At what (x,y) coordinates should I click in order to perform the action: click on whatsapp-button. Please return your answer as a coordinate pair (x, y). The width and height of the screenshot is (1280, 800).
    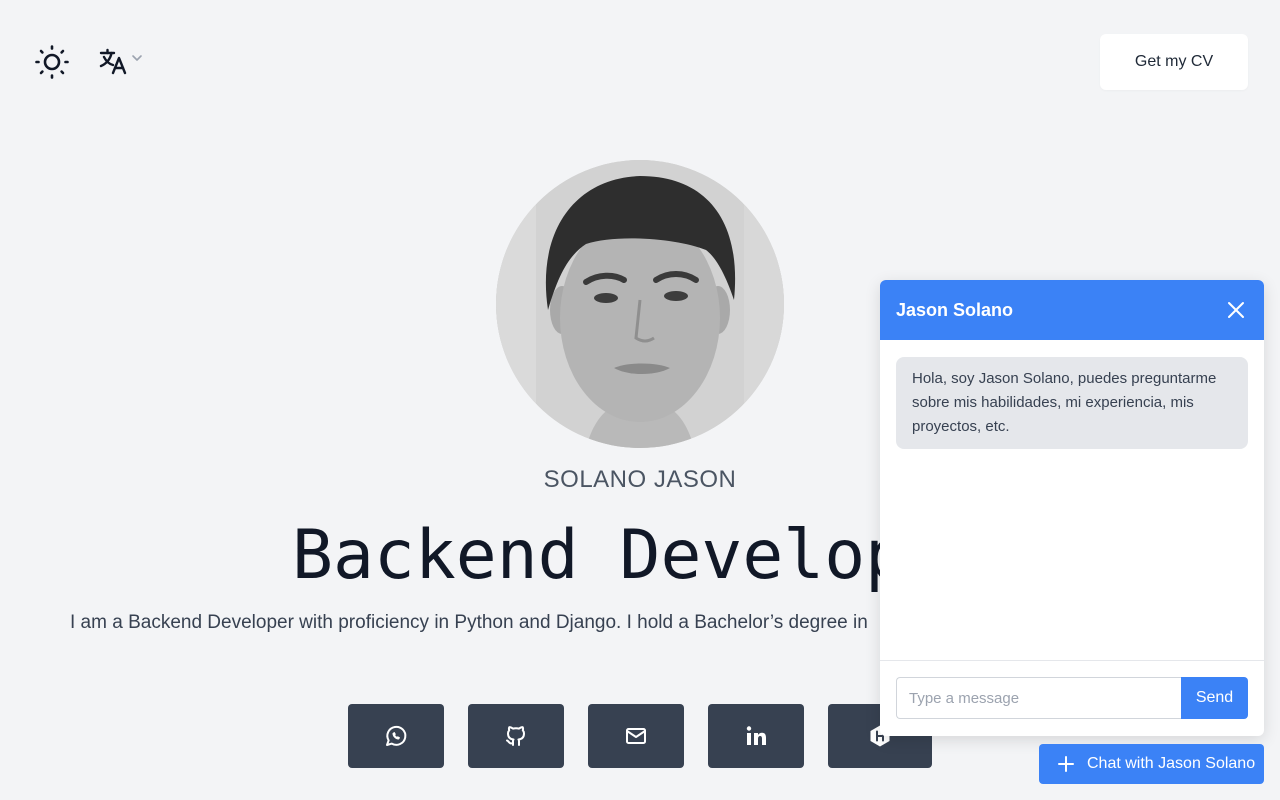
    Looking at the image, I should click on (396, 736).